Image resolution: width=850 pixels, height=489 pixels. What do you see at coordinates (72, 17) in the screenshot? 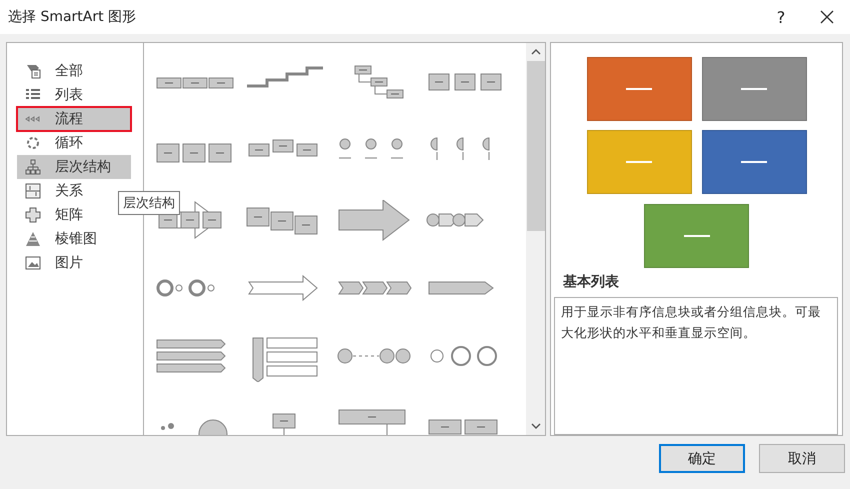
I see `window-title: 选择 SmartArt 图形` at bounding box center [72, 17].